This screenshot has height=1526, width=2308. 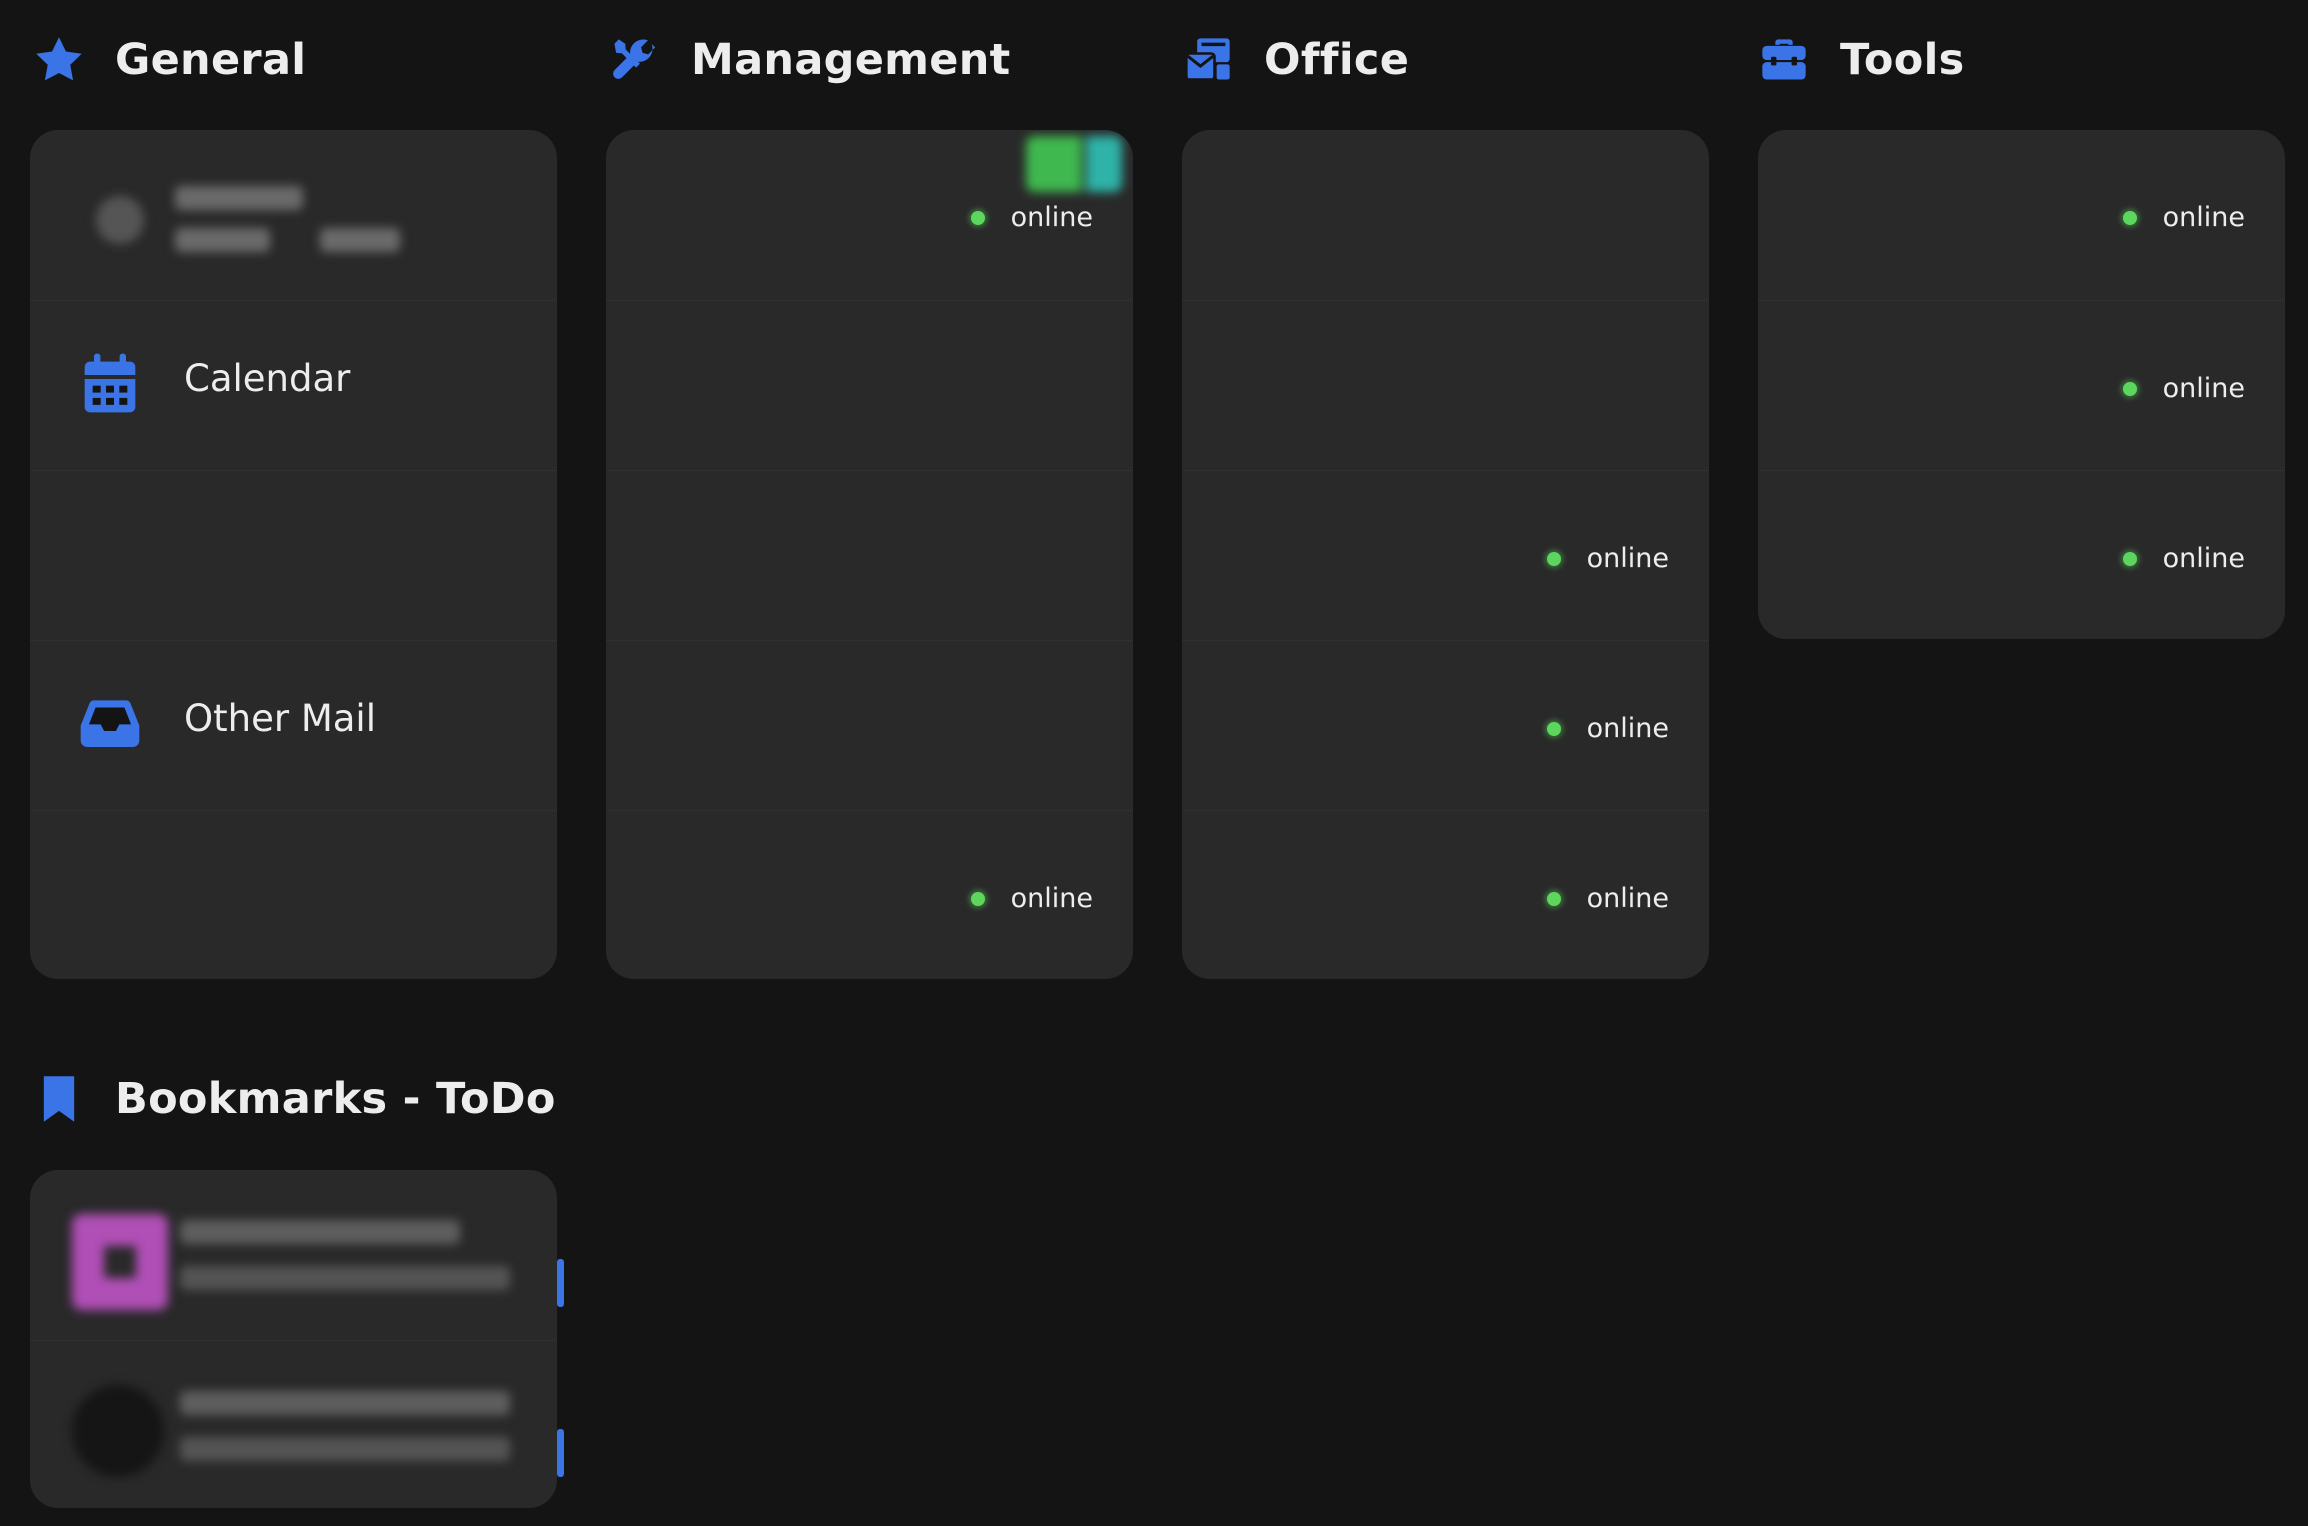 I want to click on general-card: Calendar Other Mail, so click(x=293, y=554).